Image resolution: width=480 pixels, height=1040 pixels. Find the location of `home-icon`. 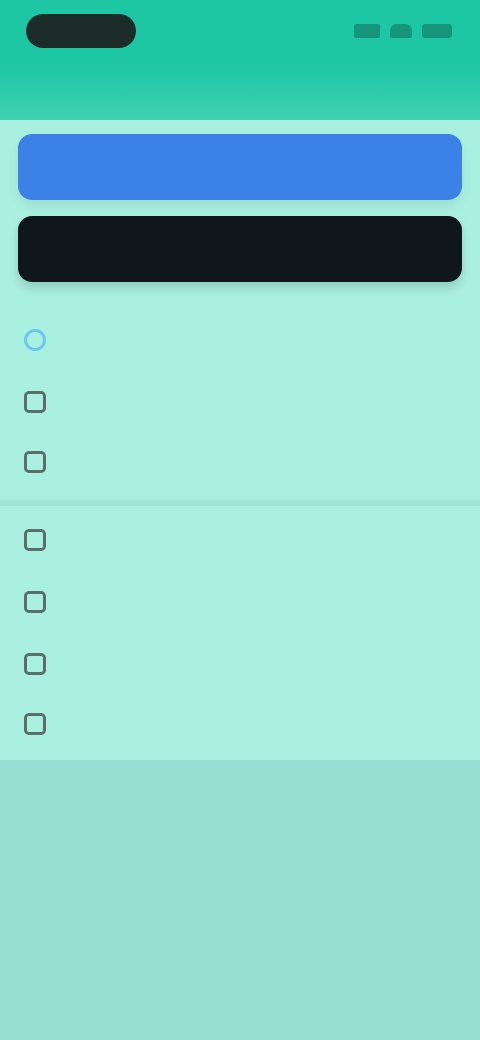

home-icon is located at coordinates (35, 340).